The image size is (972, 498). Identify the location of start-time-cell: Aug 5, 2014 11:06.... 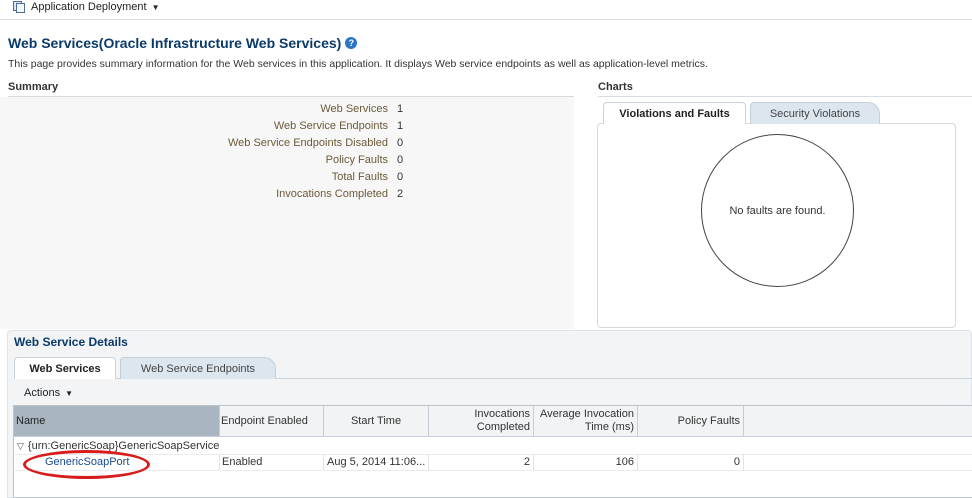
(376, 462).